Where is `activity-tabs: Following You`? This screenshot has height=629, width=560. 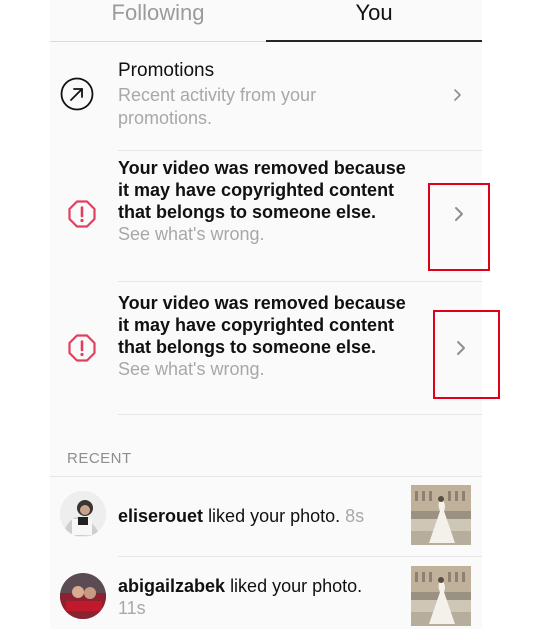
activity-tabs: Following You is located at coordinates (266, 21).